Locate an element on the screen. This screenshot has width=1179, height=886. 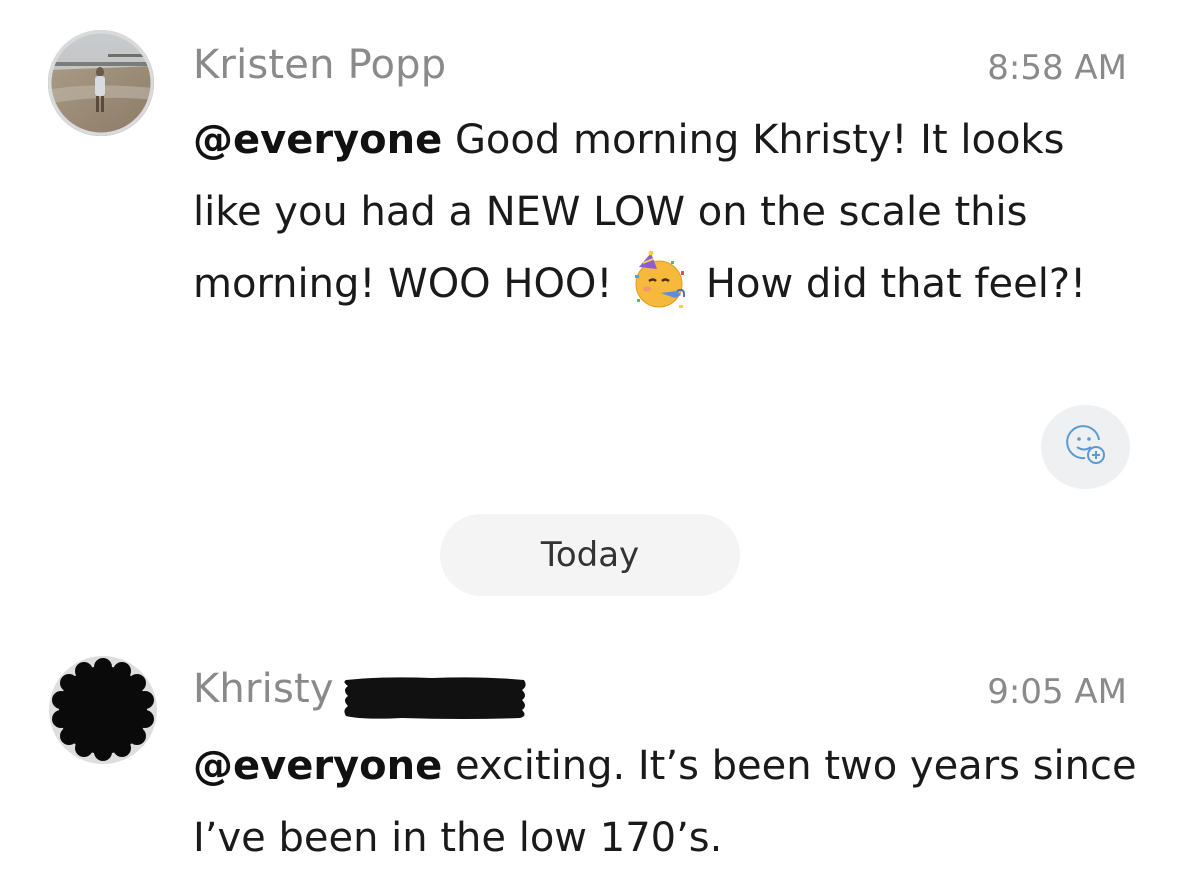
sender-name: Khristy is located at coordinates (263, 689).